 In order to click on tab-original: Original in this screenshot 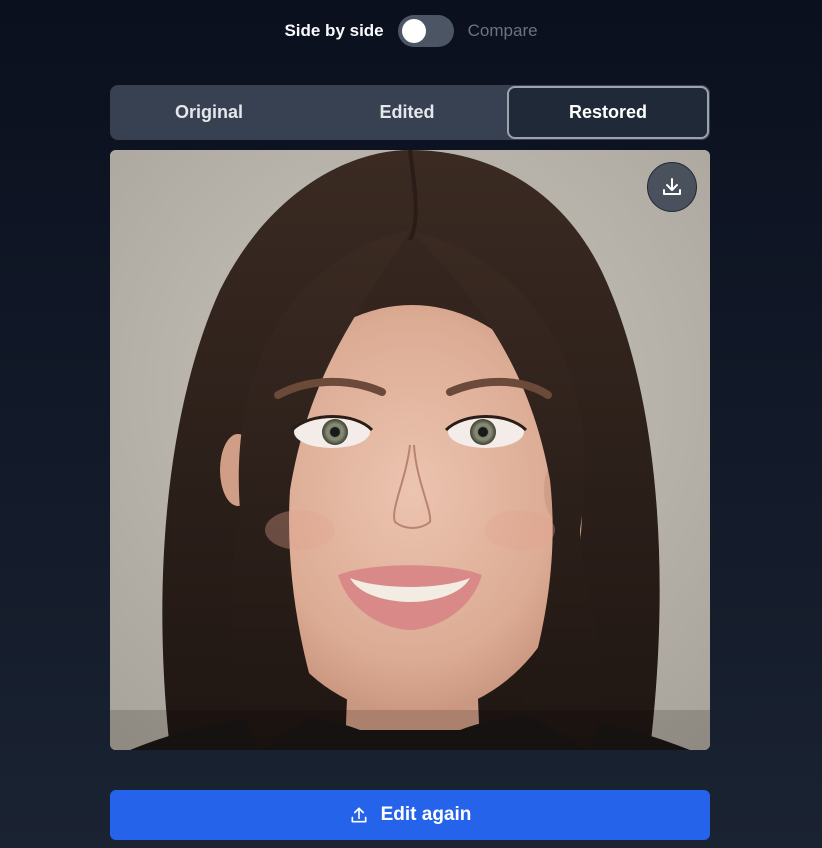, I will do `click(209, 112)`.